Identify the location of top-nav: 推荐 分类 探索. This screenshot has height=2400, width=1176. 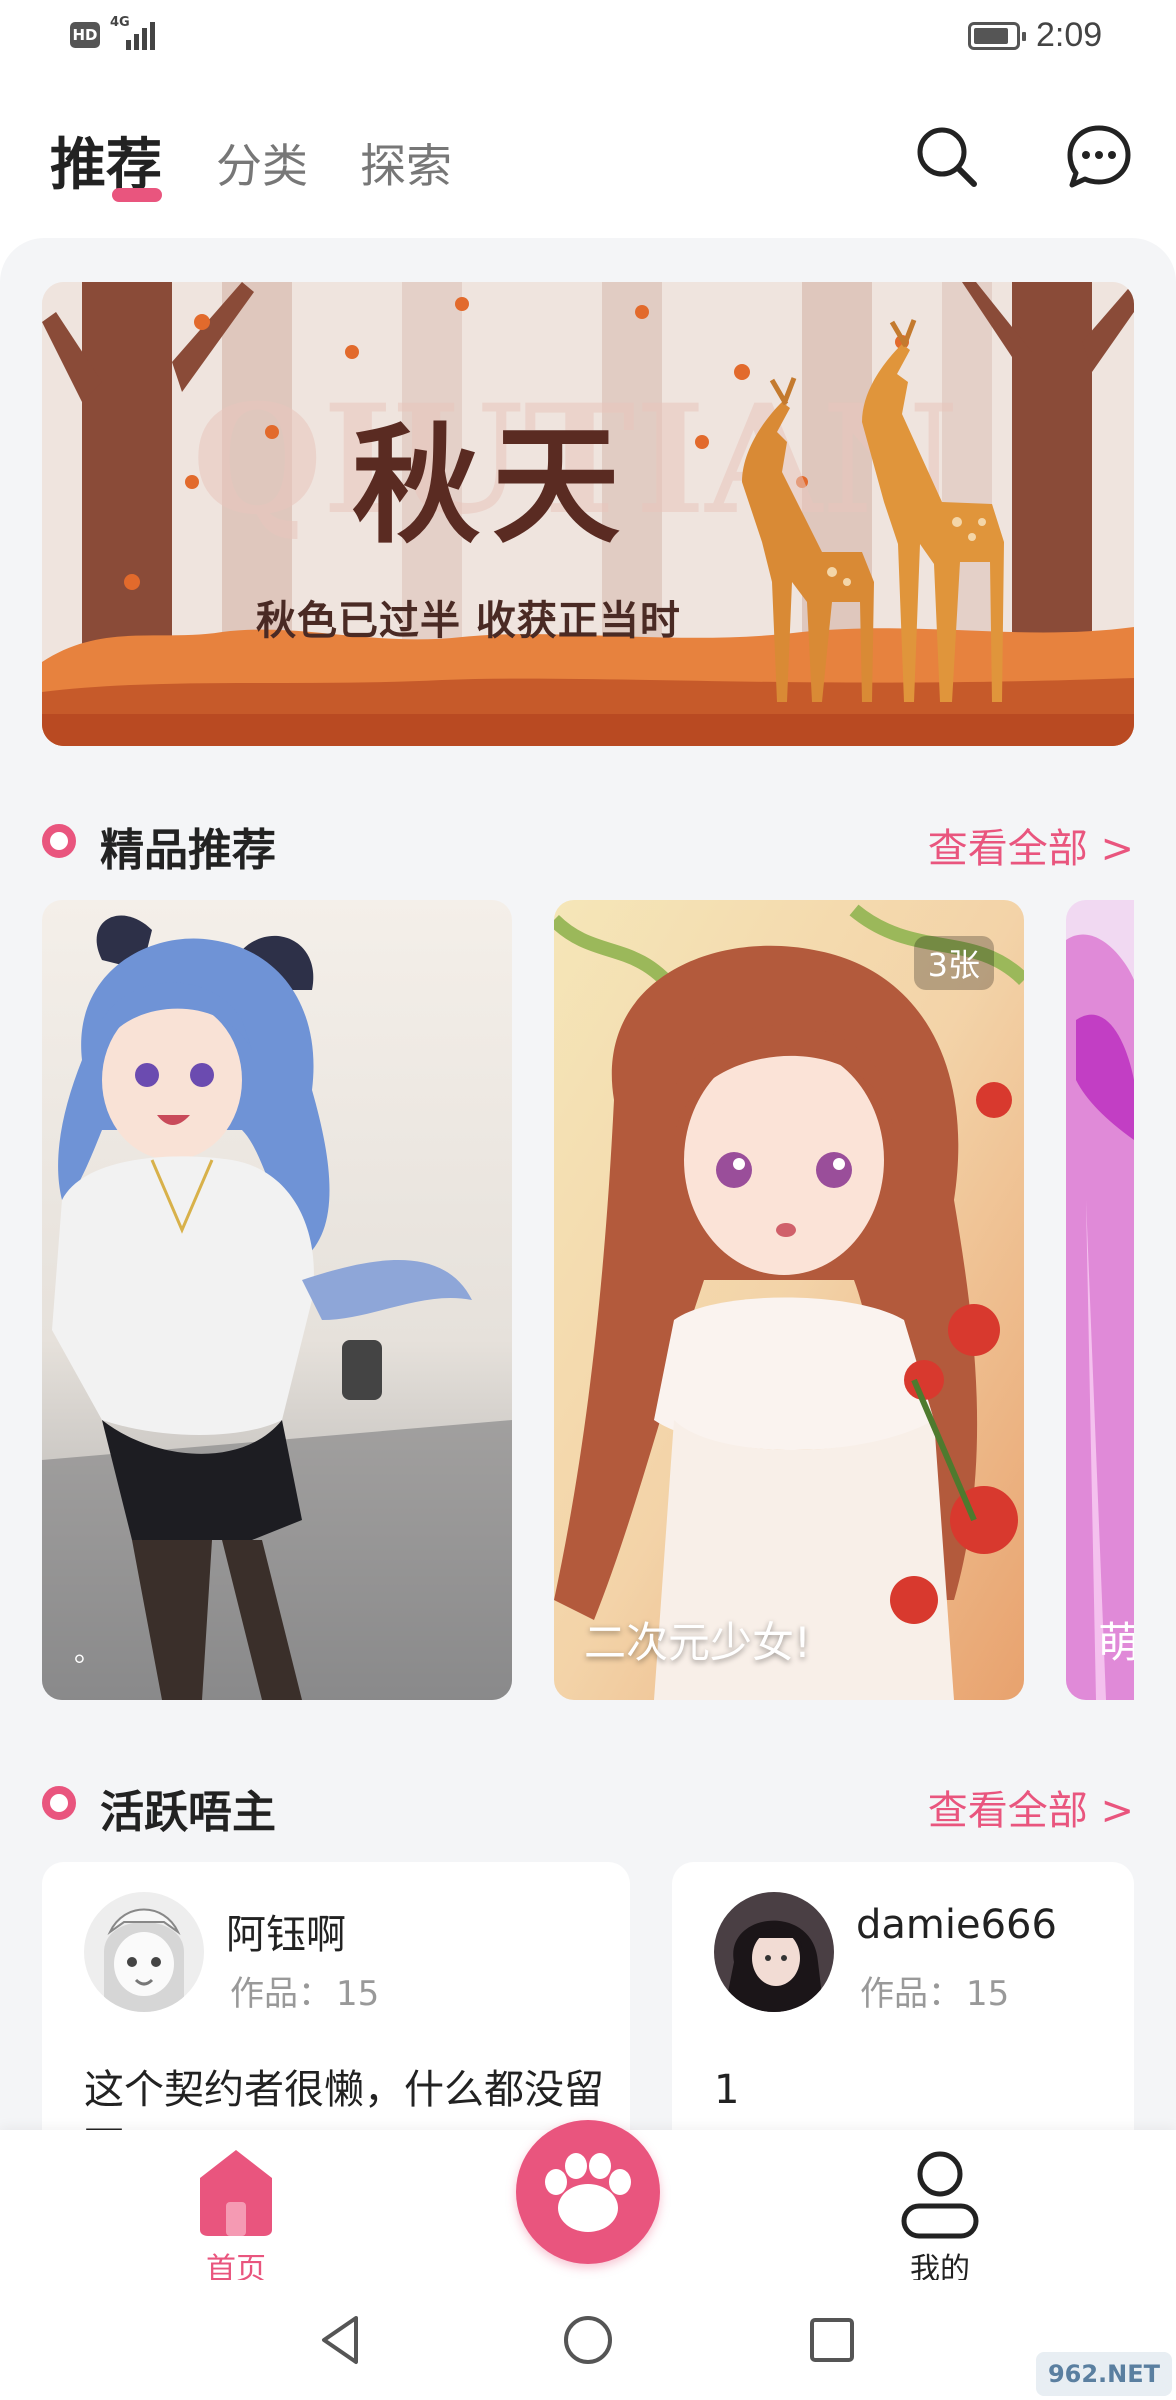
(588, 165).